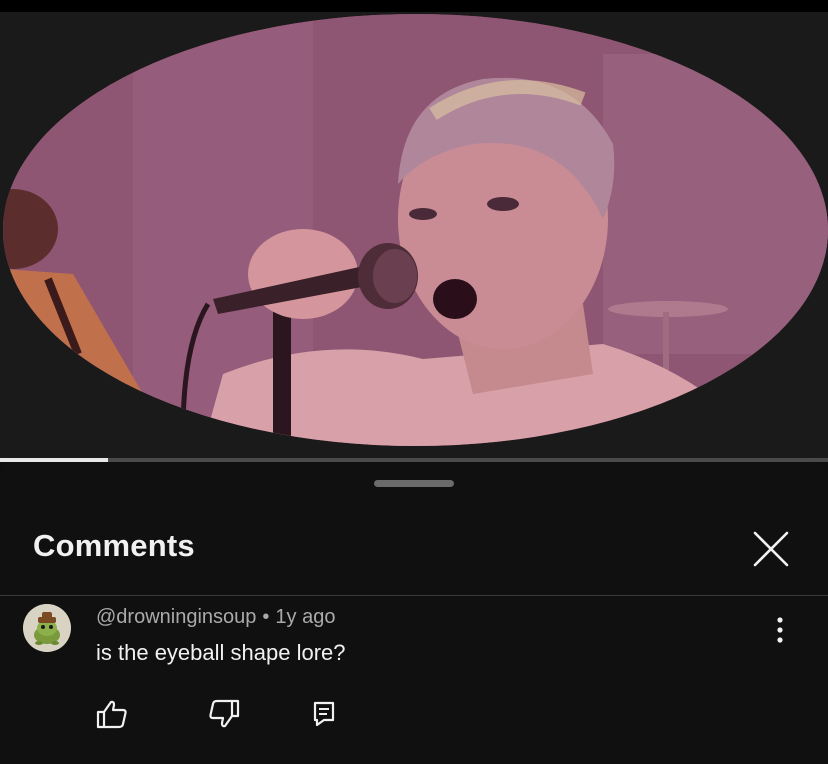  I want to click on thumbs-up-icon, so click(111, 714).